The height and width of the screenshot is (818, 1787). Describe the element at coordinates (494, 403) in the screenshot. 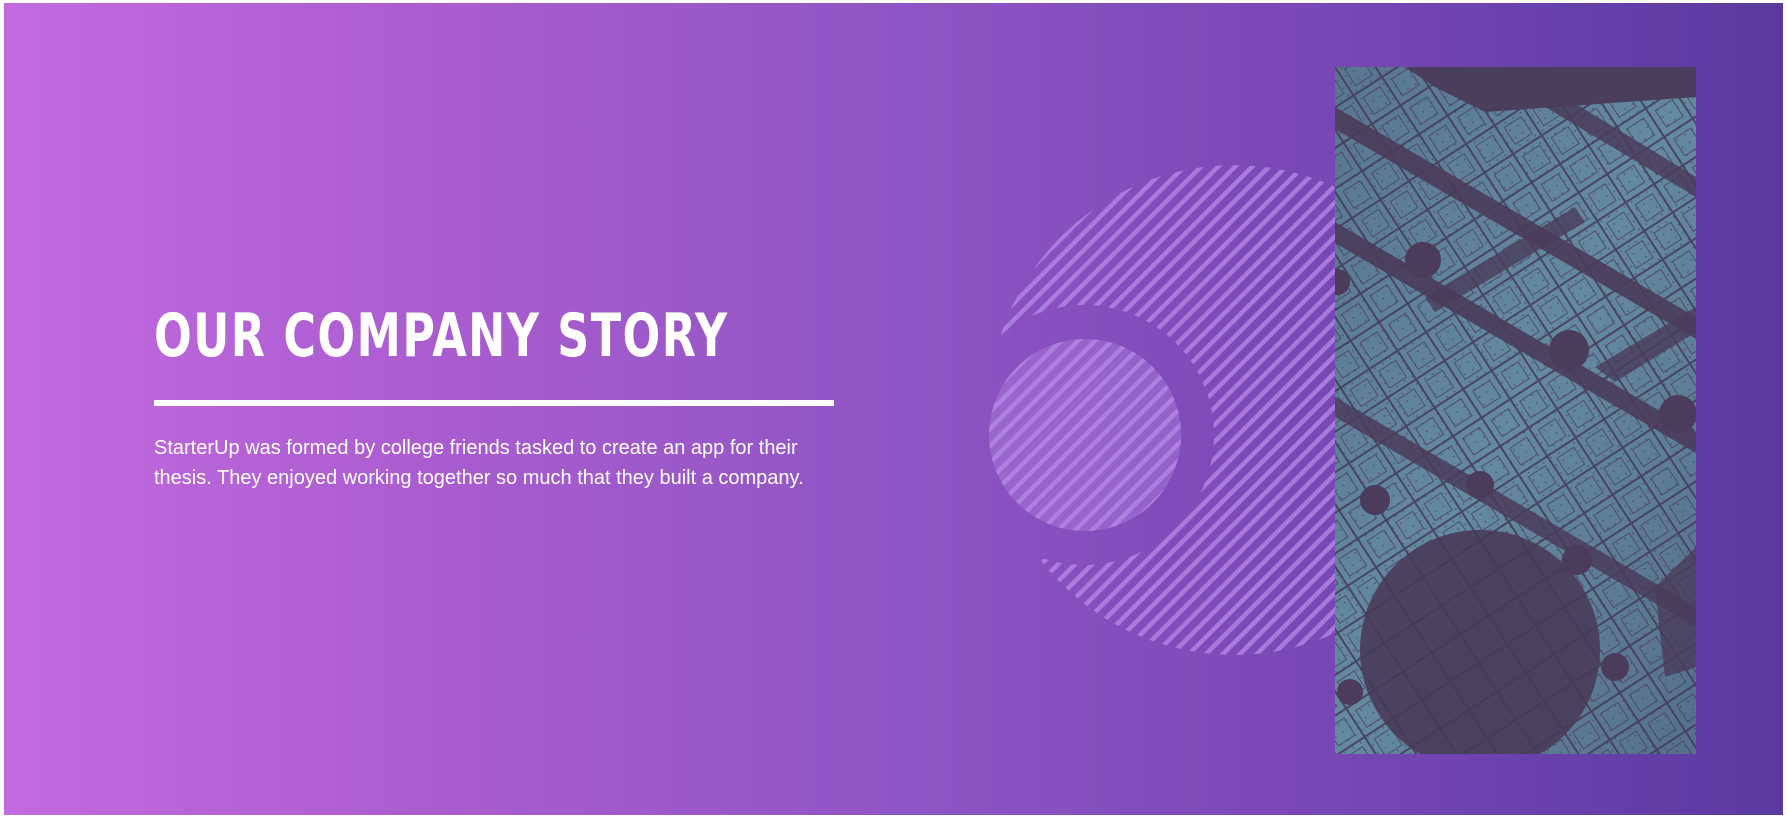

I see `title-divider` at that location.